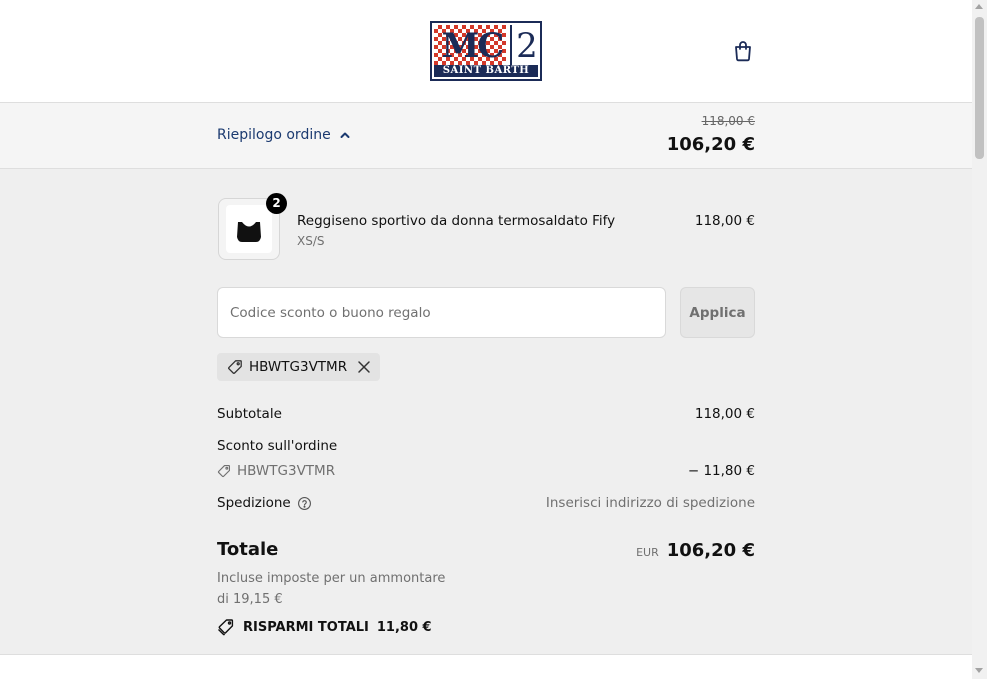  Describe the element at coordinates (473, 46) in the screenshot. I see `logo-mark: MC` at that location.